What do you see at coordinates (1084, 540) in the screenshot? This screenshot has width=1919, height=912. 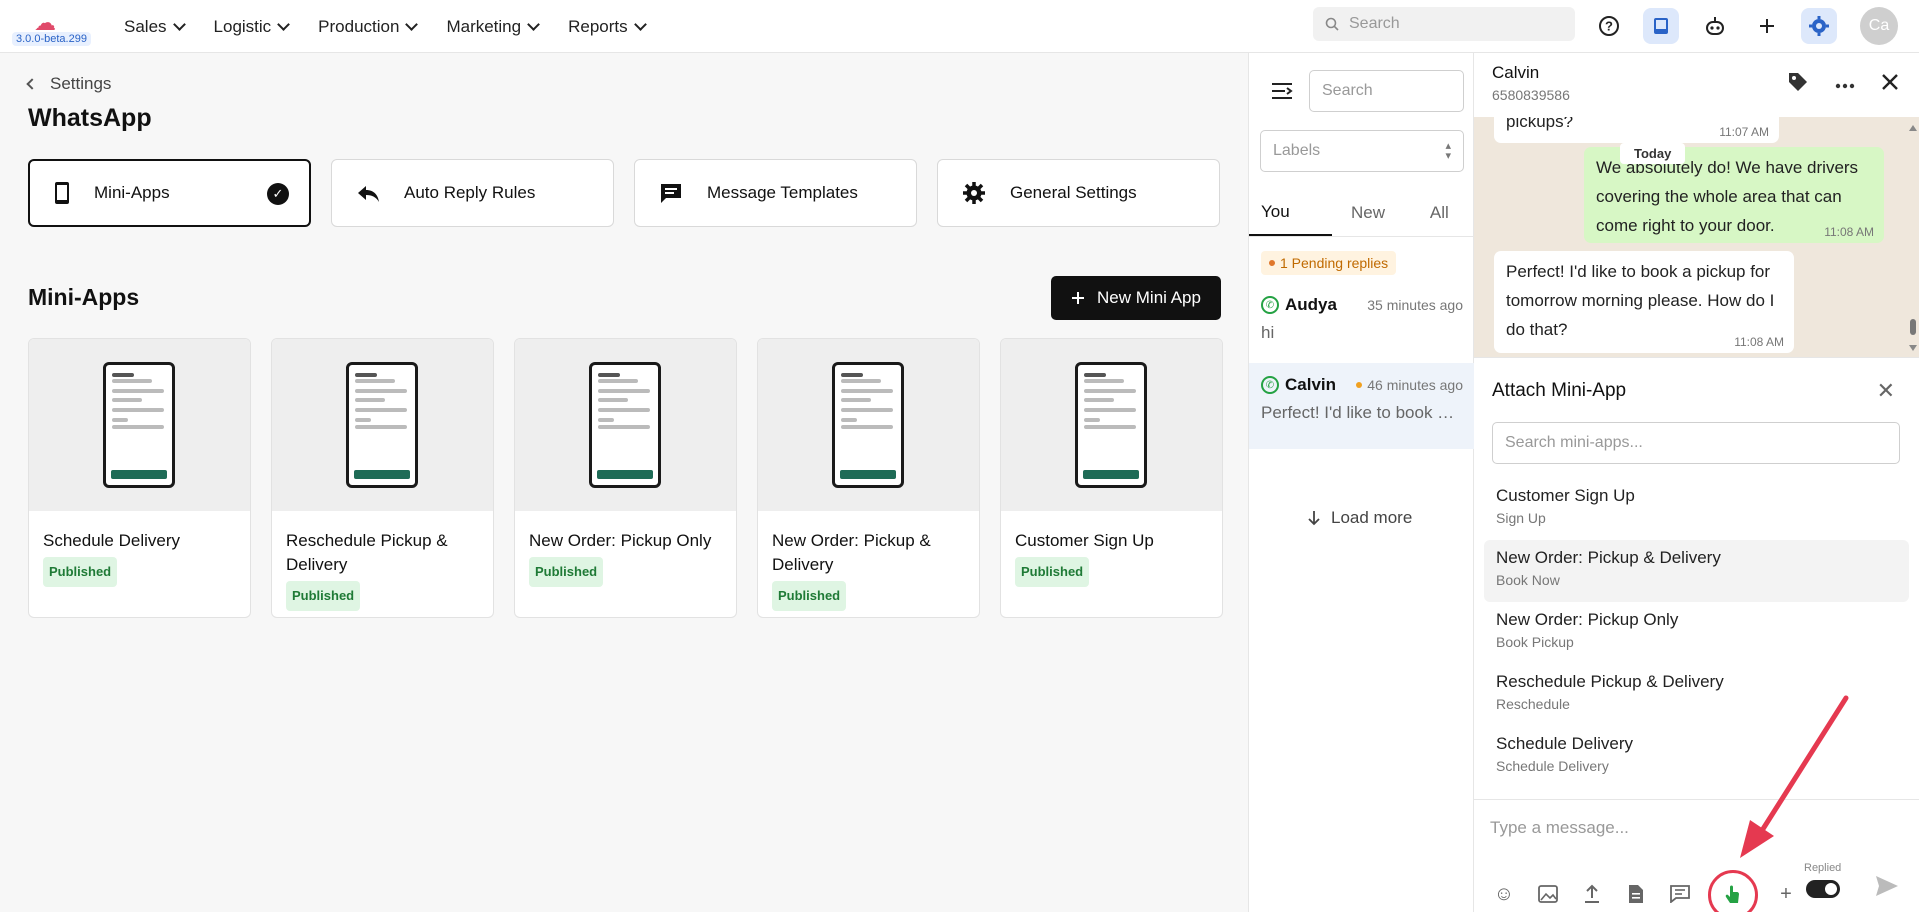 I see `mini-app-name: Customer Sign Up` at bounding box center [1084, 540].